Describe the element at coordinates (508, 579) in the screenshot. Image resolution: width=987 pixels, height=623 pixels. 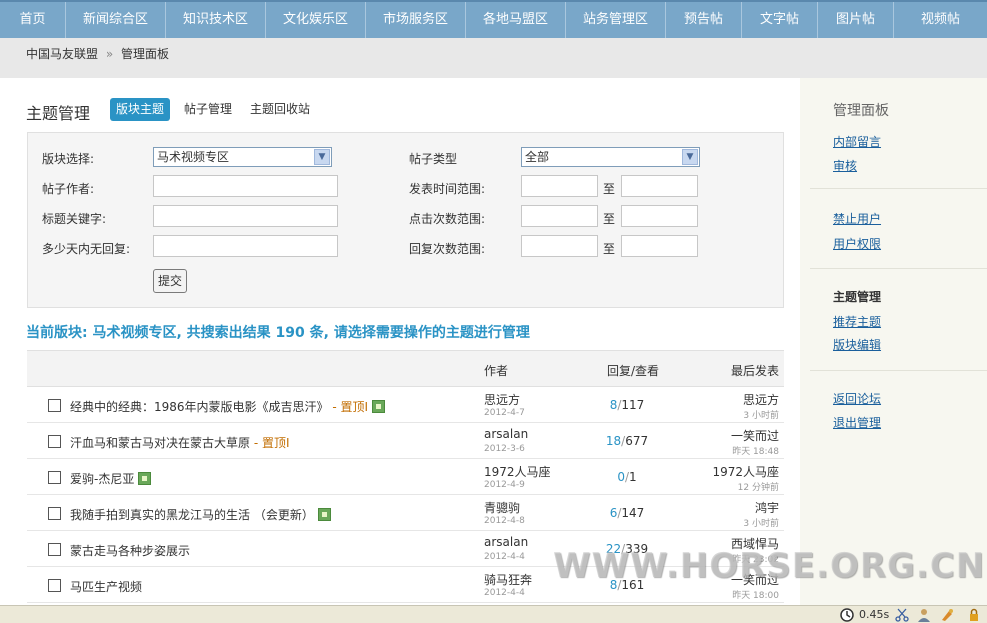
I see `topic-author: 骑马狂奔` at that location.